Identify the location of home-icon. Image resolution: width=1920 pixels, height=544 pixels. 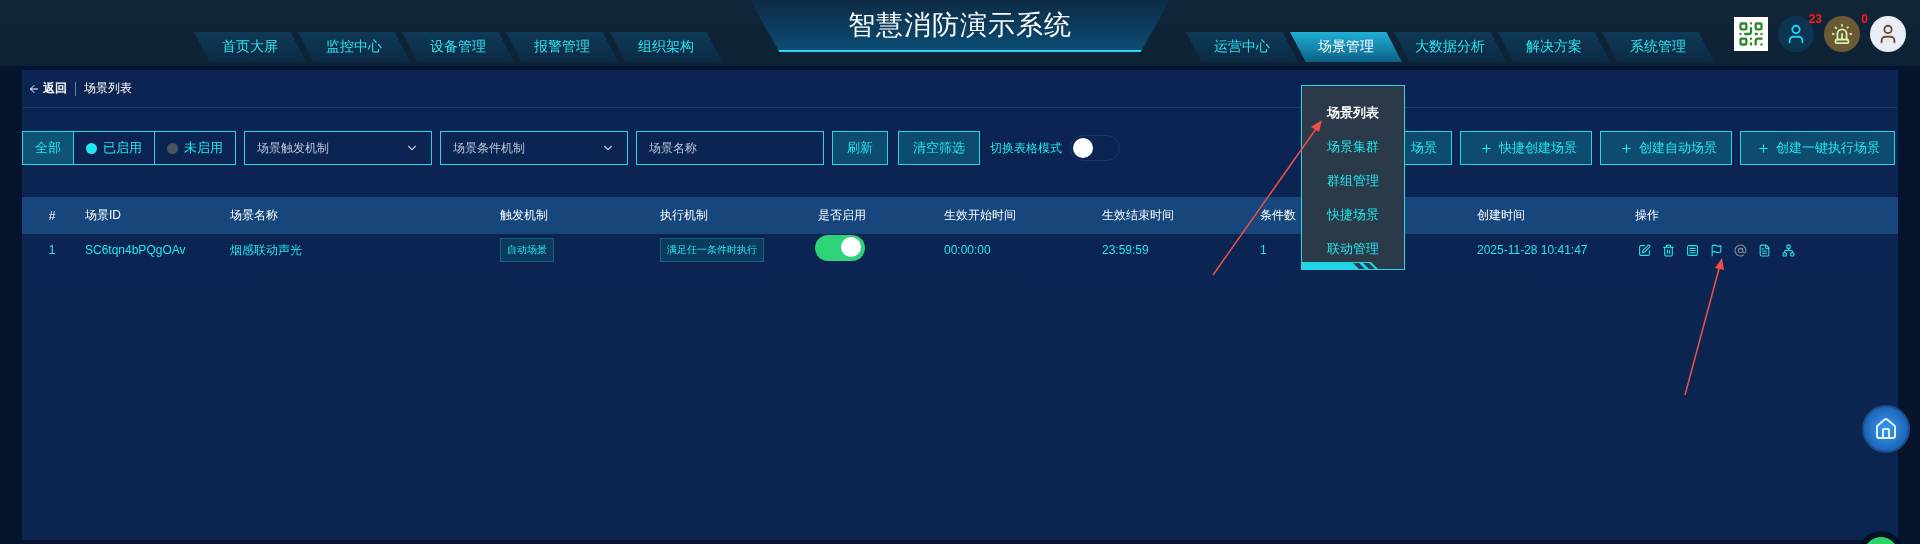
(1886, 429).